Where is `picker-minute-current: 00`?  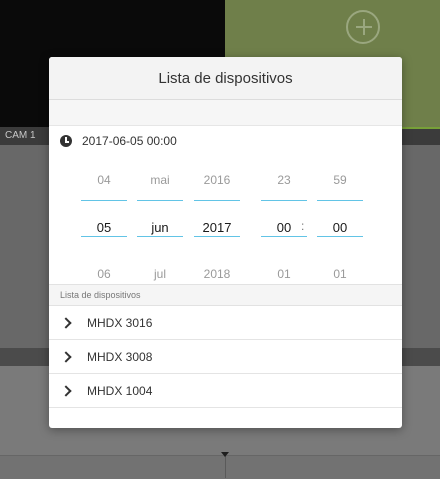 picker-minute-current: 00 is located at coordinates (340, 227).